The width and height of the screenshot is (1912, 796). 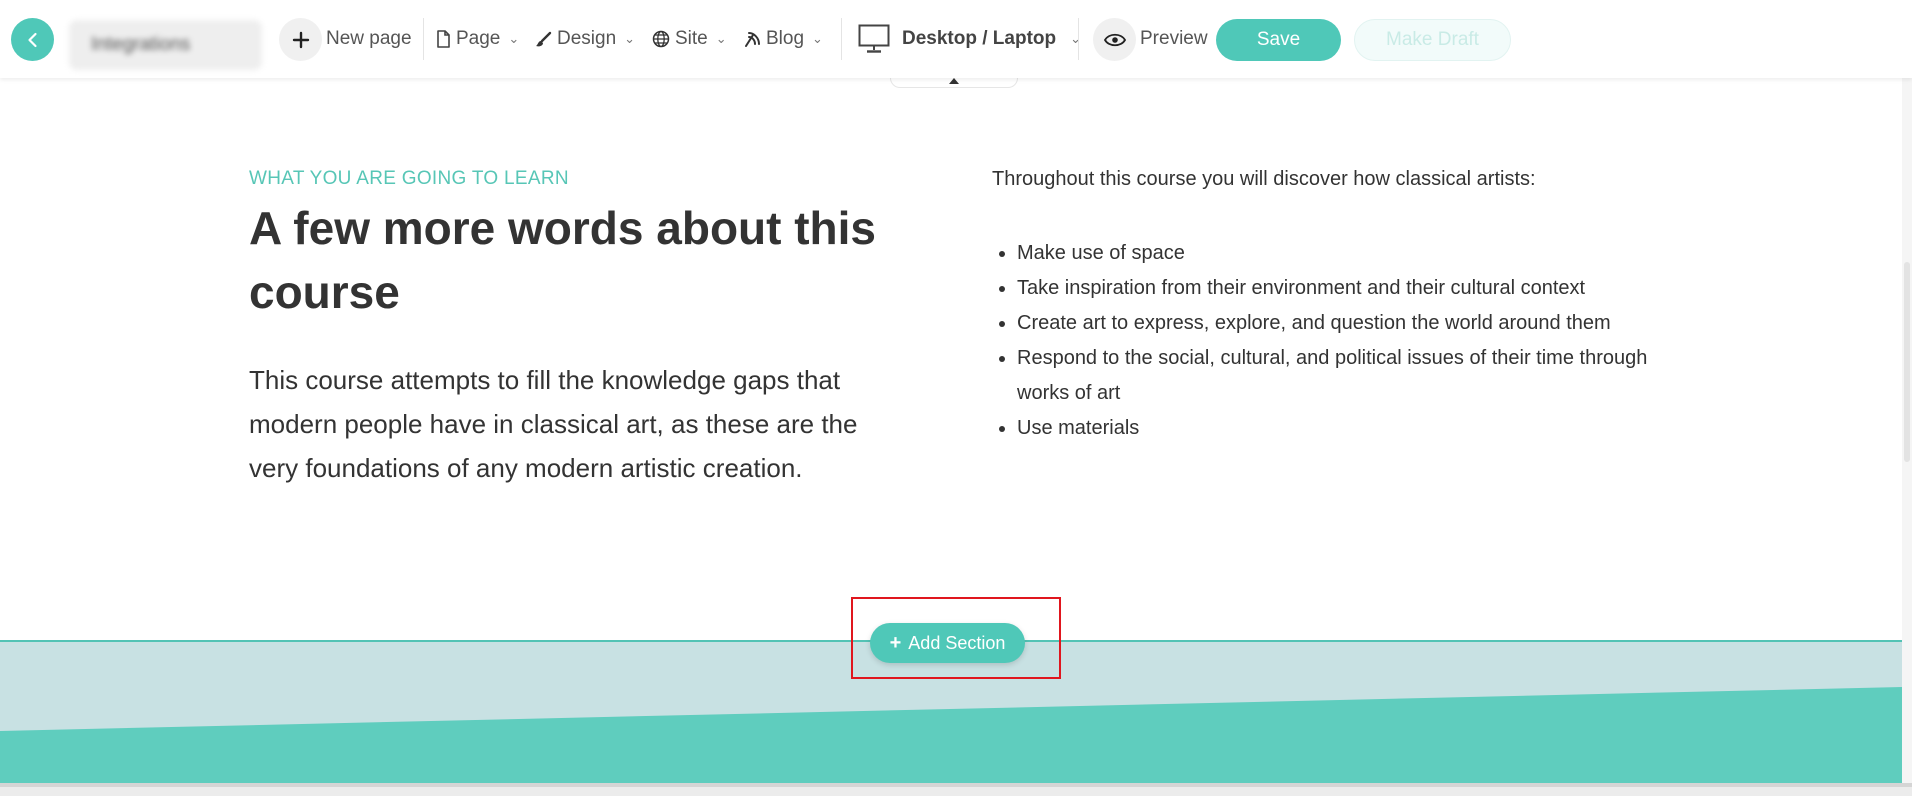 I want to click on new-page-label: New page, so click(x=369, y=39).